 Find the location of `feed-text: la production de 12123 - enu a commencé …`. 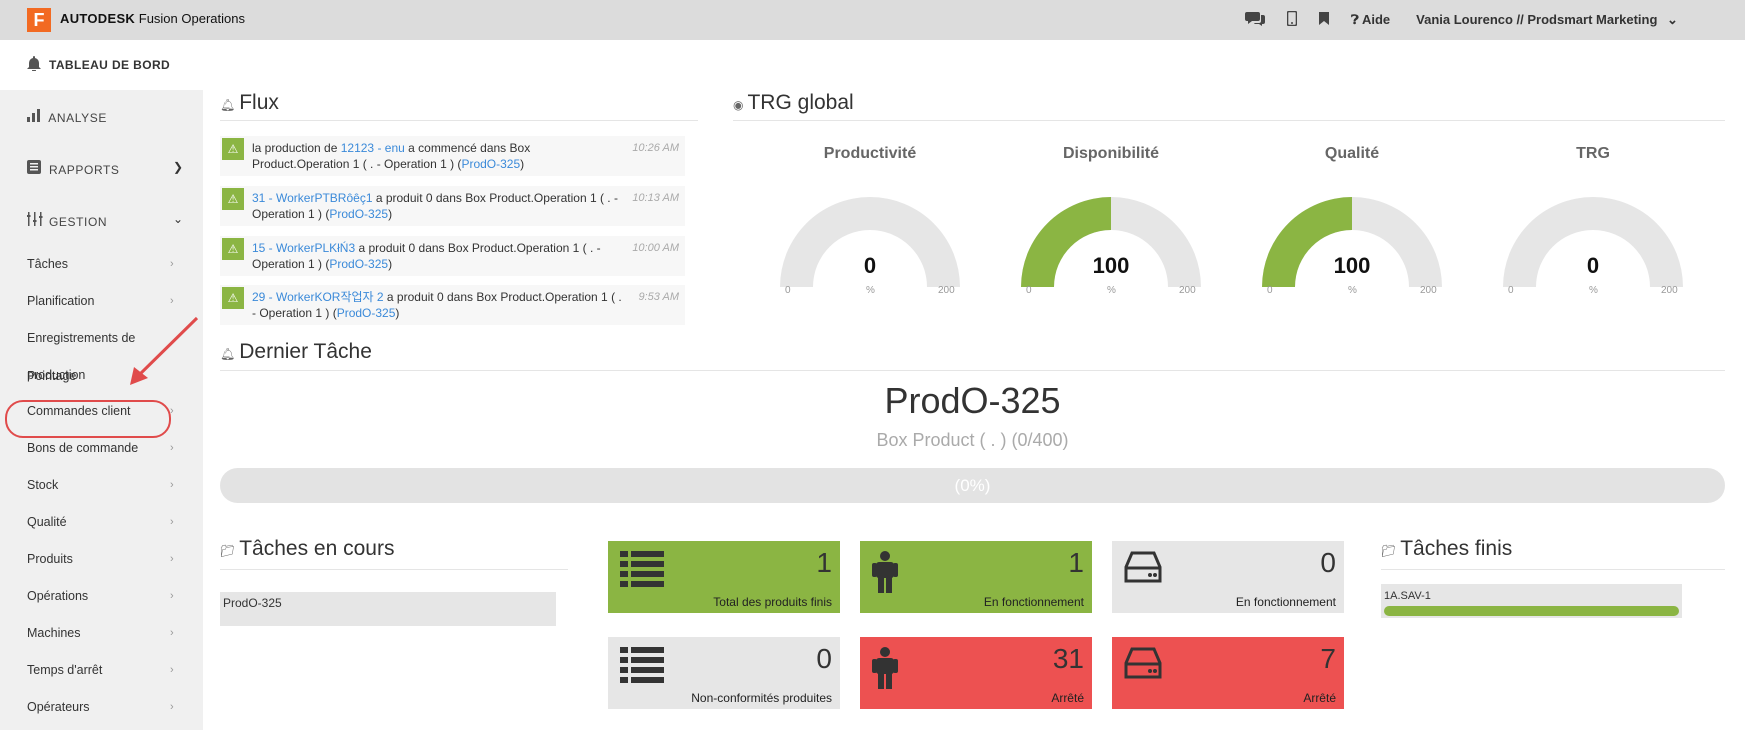

feed-text: la production de 12123 - enu a commencé … is located at coordinates (437, 156).